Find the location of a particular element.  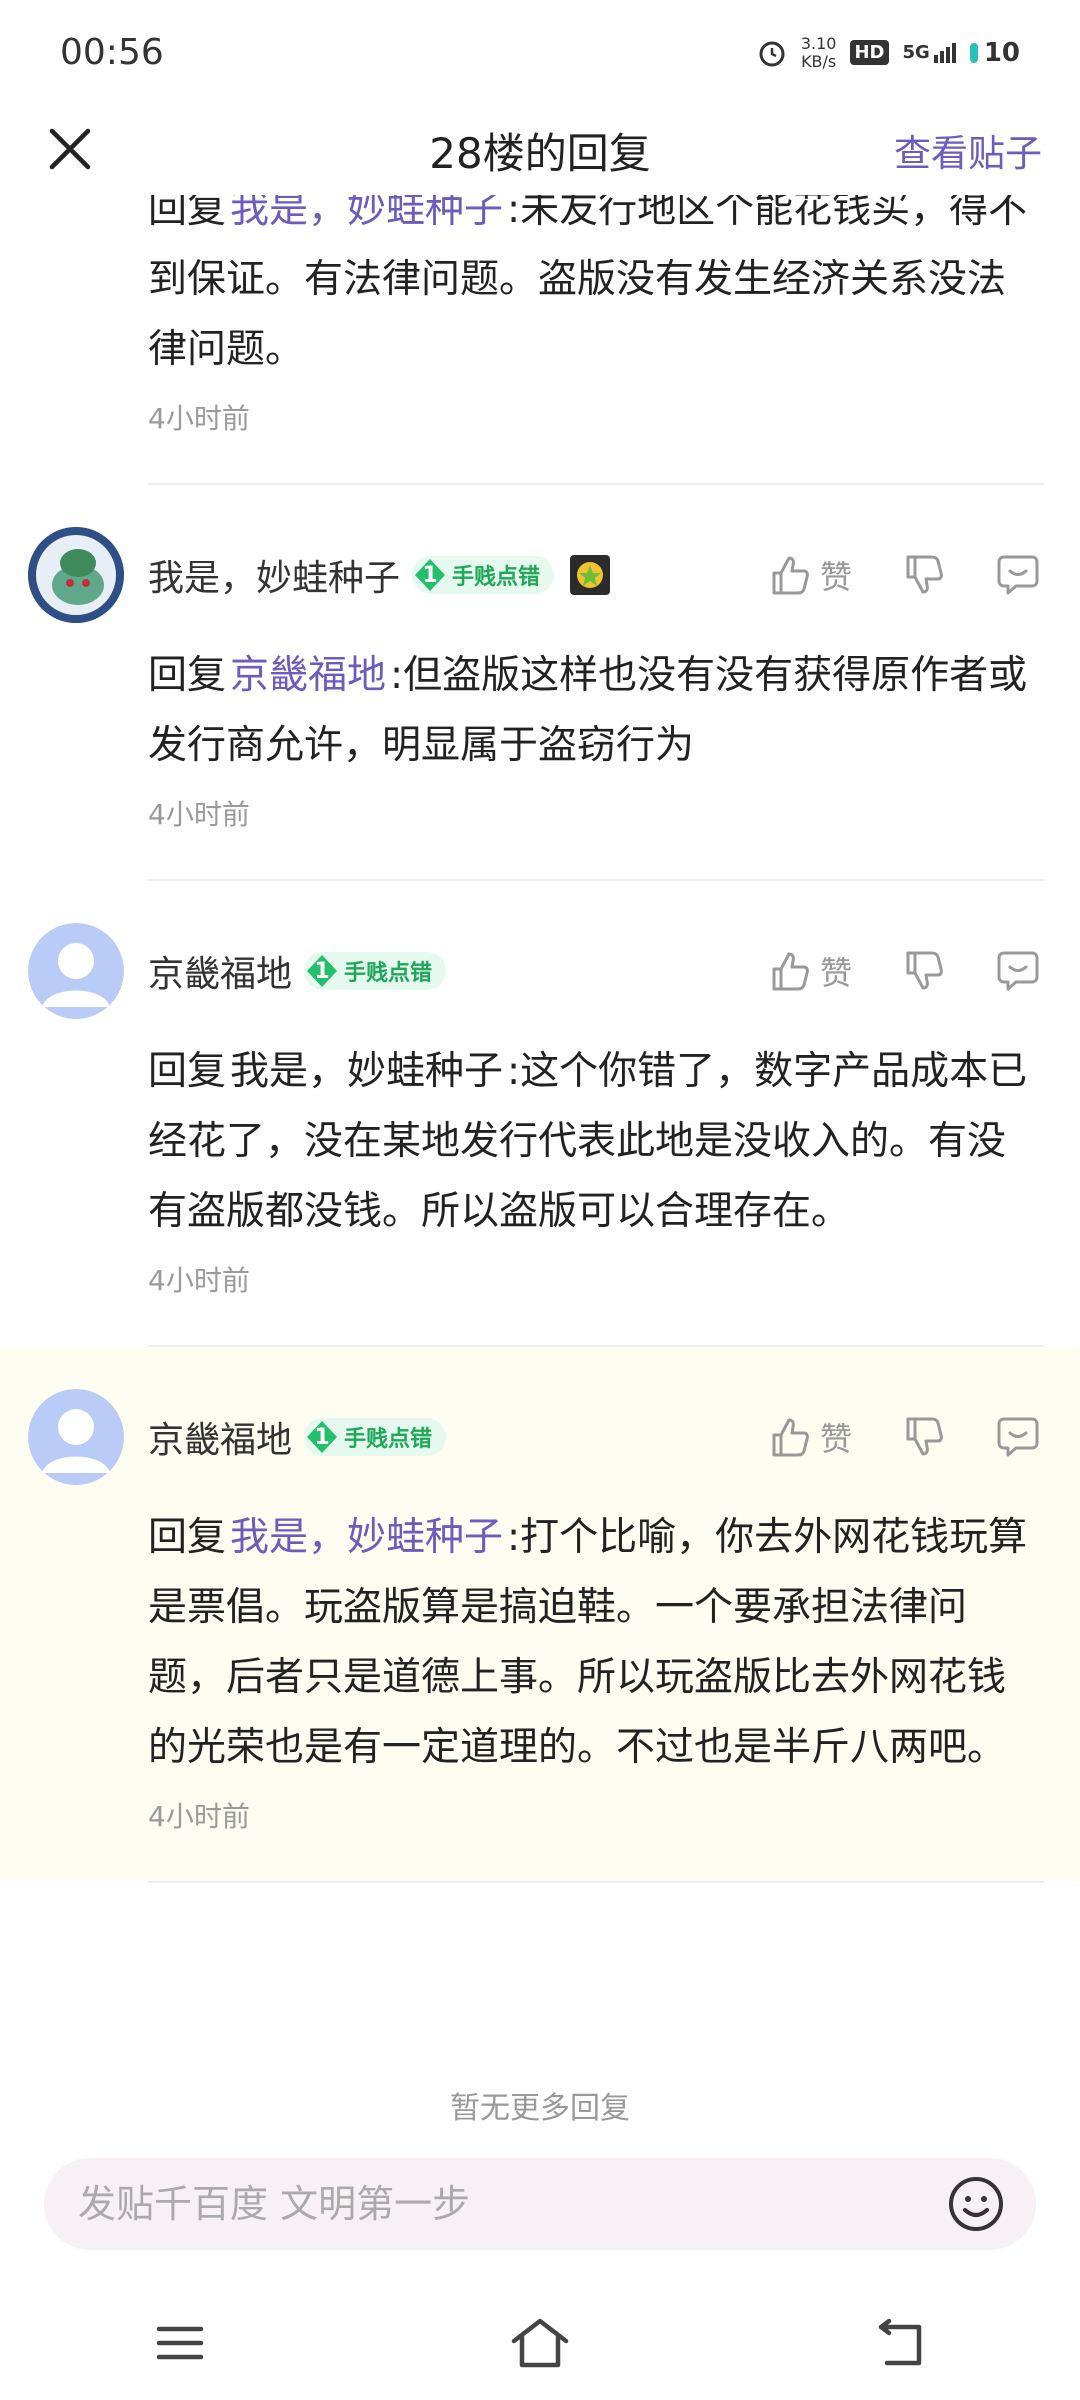

menu-icon is located at coordinates (180, 2342).